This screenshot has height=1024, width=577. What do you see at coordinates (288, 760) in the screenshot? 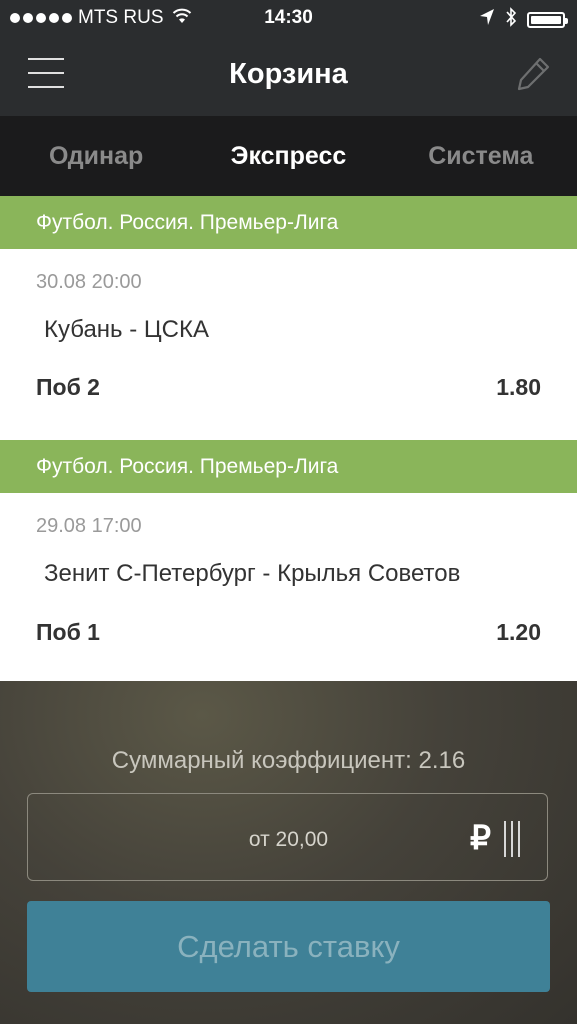
I see `total-coefficient: Суммарный коэффициент: 2.16` at bounding box center [288, 760].